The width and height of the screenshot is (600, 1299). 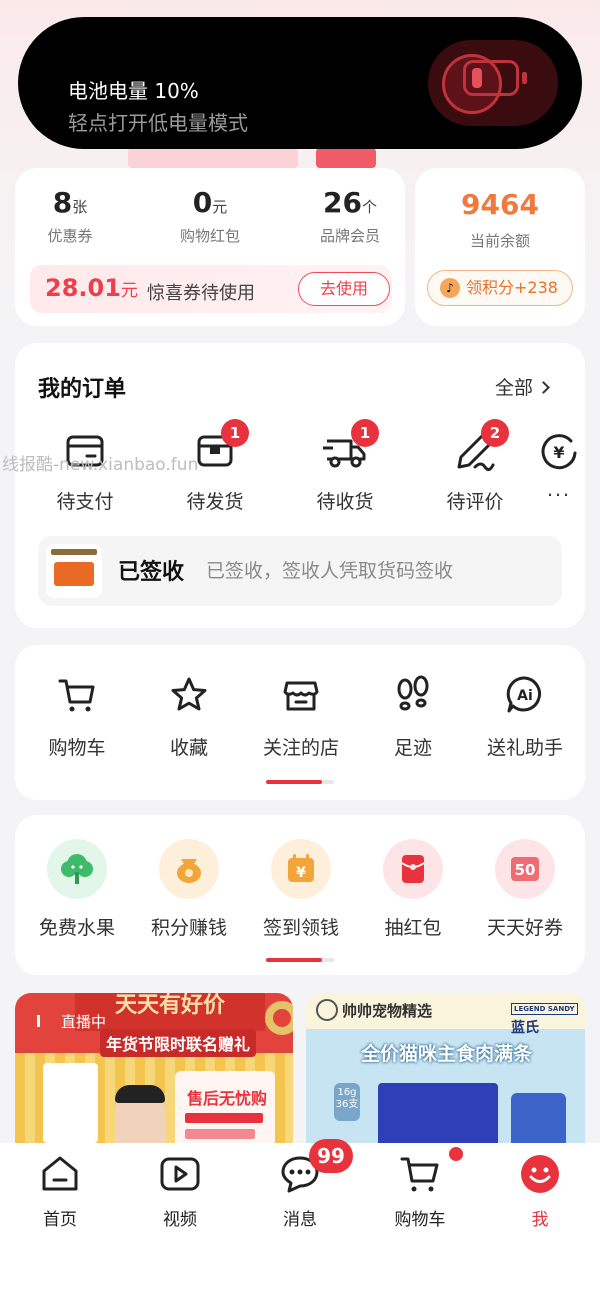 I want to click on nav-home: 首页, so click(x=60, y=1191).